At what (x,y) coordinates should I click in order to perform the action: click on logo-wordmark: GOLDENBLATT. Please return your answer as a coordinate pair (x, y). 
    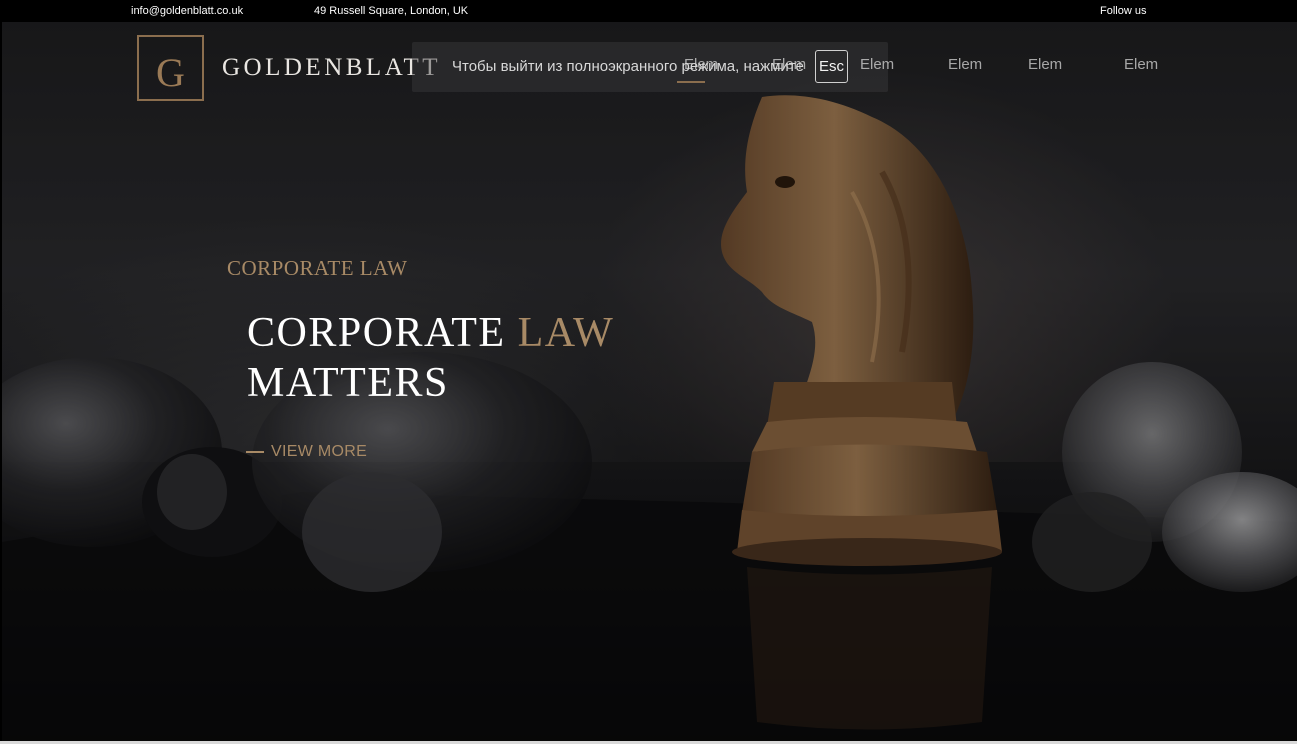
    Looking at the image, I should click on (331, 68).